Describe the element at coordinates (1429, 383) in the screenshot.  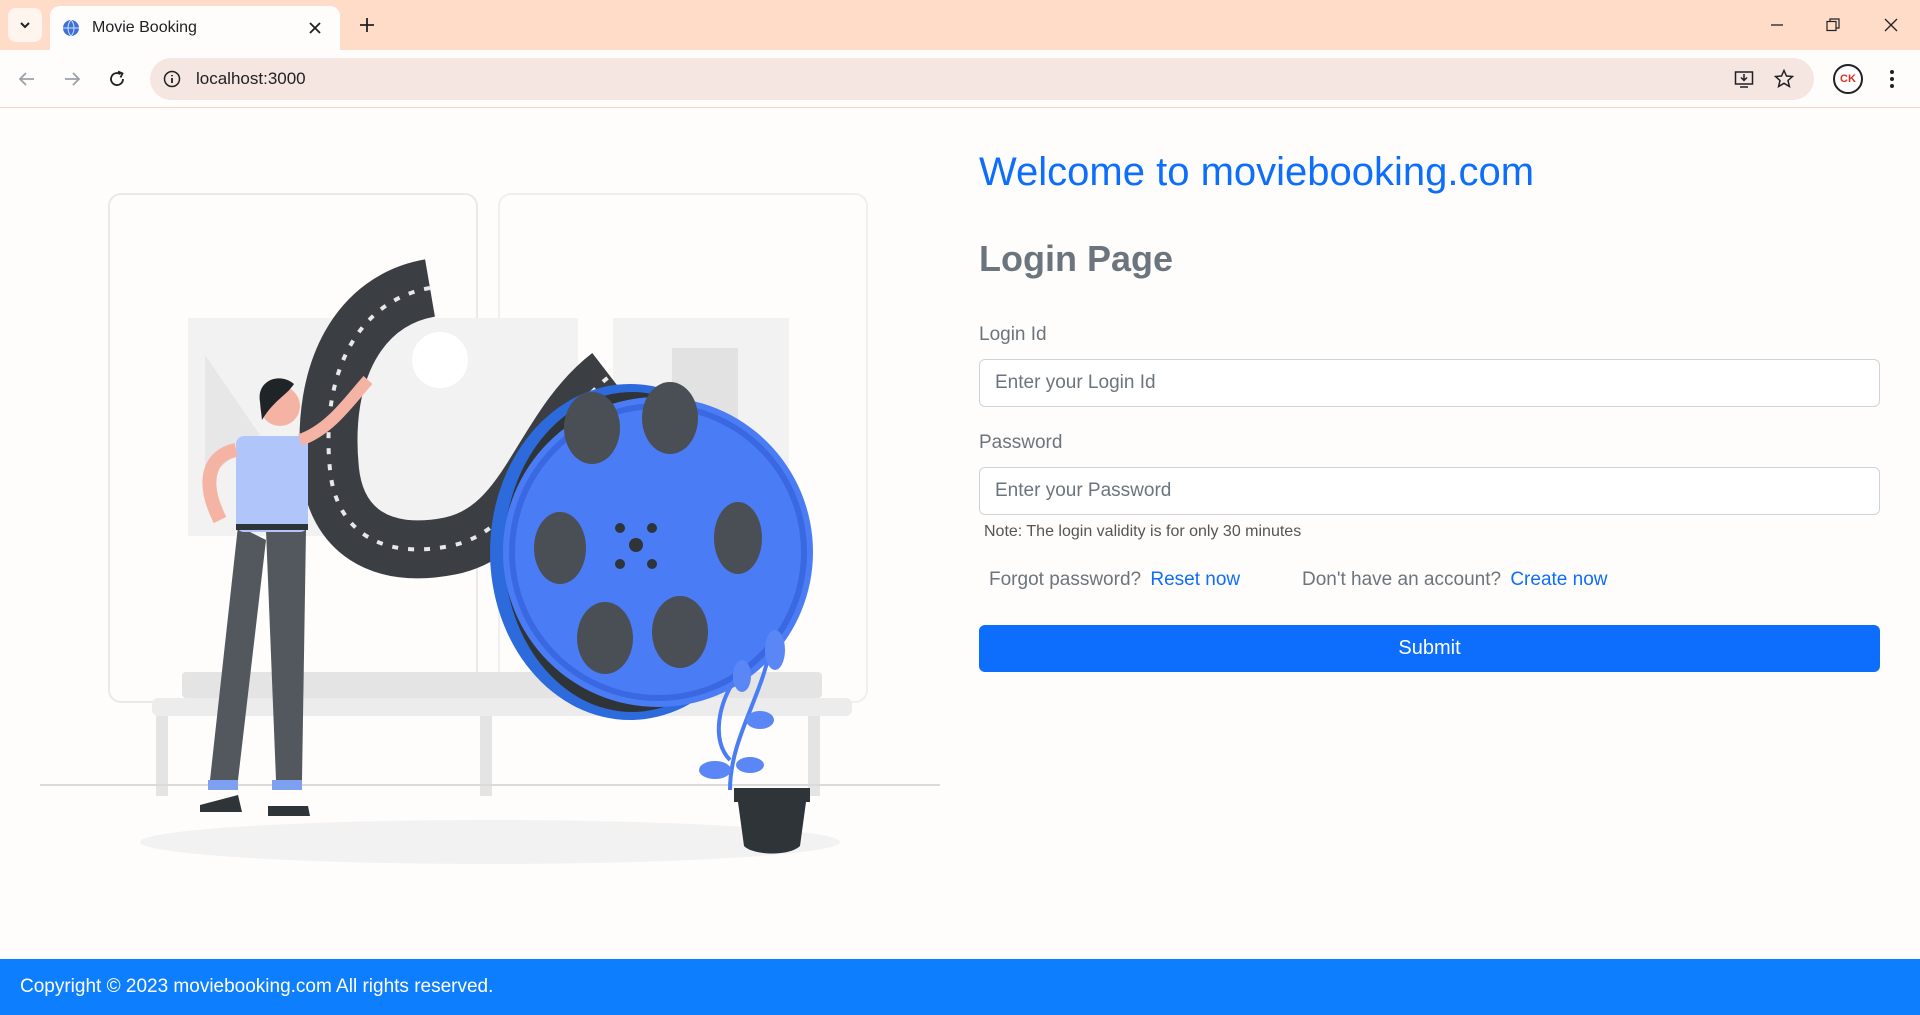
I see `login-id-input` at that location.